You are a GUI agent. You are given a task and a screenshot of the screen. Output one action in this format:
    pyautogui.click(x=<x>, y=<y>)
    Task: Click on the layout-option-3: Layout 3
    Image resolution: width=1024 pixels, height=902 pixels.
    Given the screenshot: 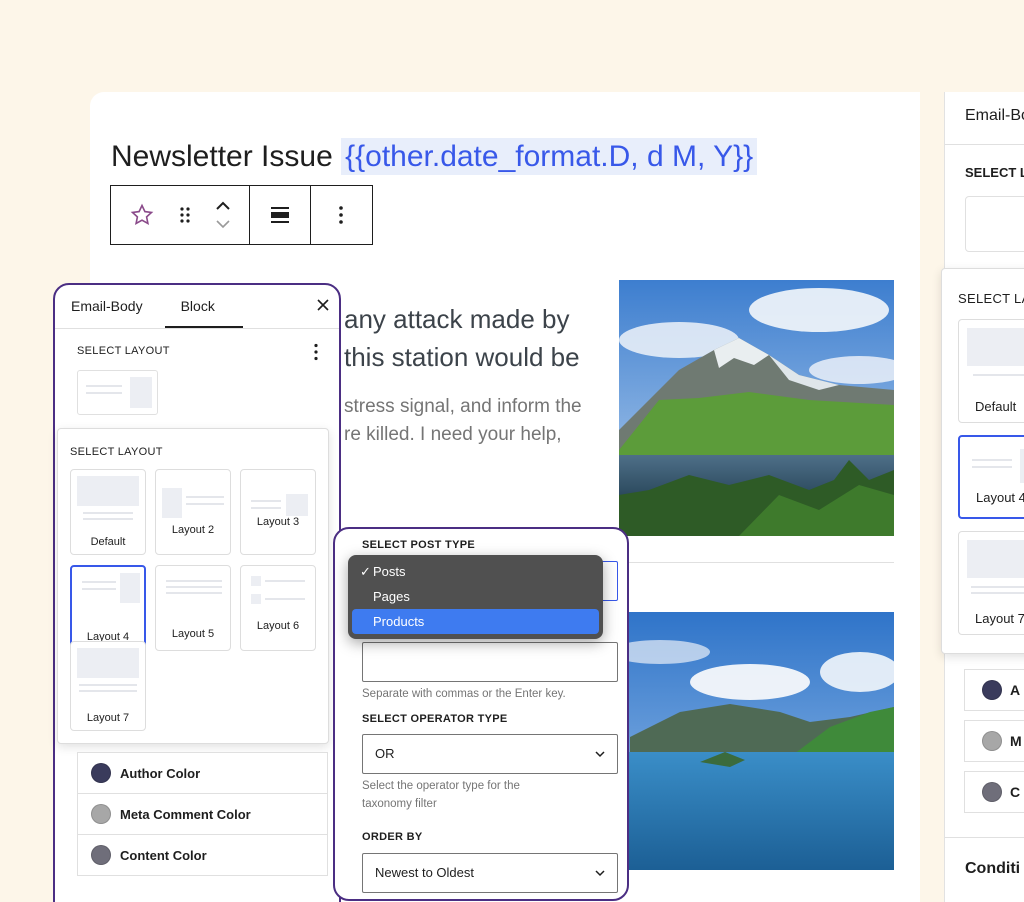 What is the action you would take?
    pyautogui.click(x=278, y=512)
    